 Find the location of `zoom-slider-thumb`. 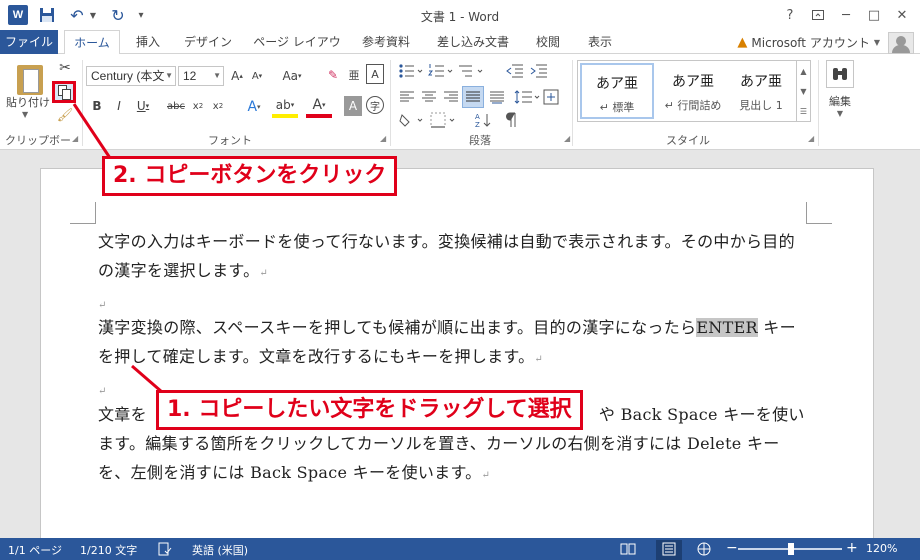

zoom-slider-thumb is located at coordinates (791, 549).